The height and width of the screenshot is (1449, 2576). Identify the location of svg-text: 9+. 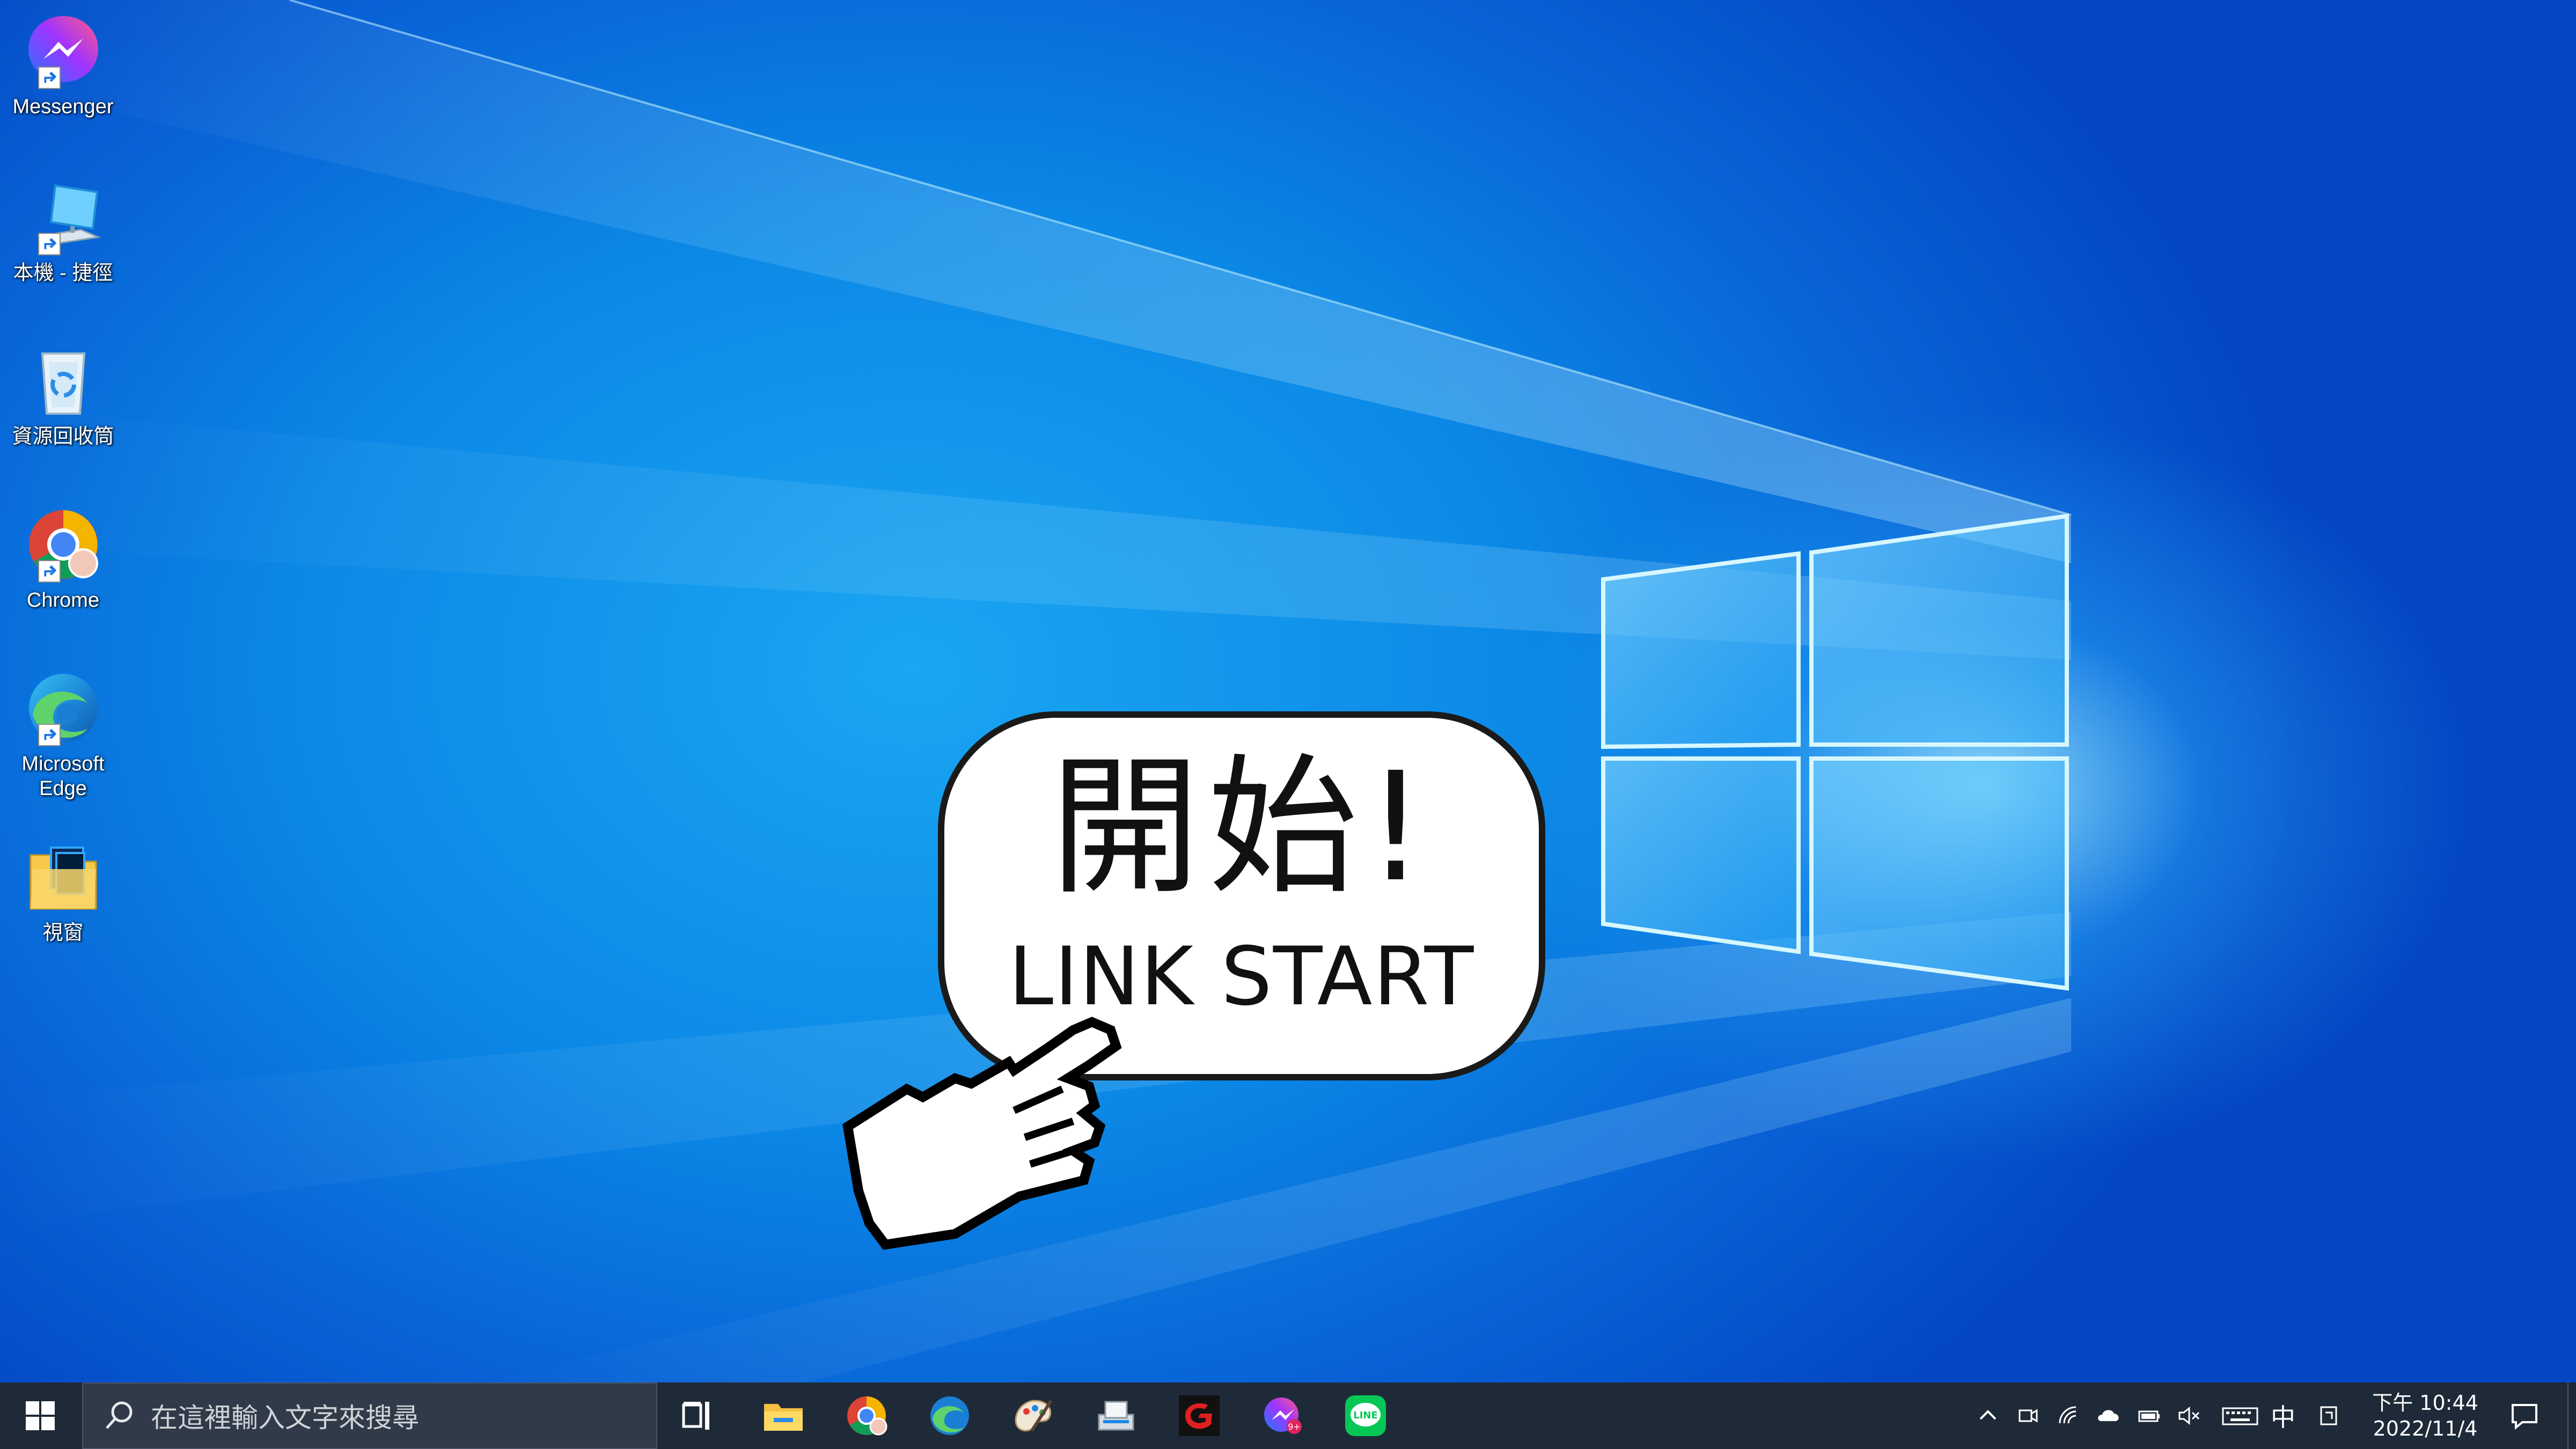
(1294, 1427).